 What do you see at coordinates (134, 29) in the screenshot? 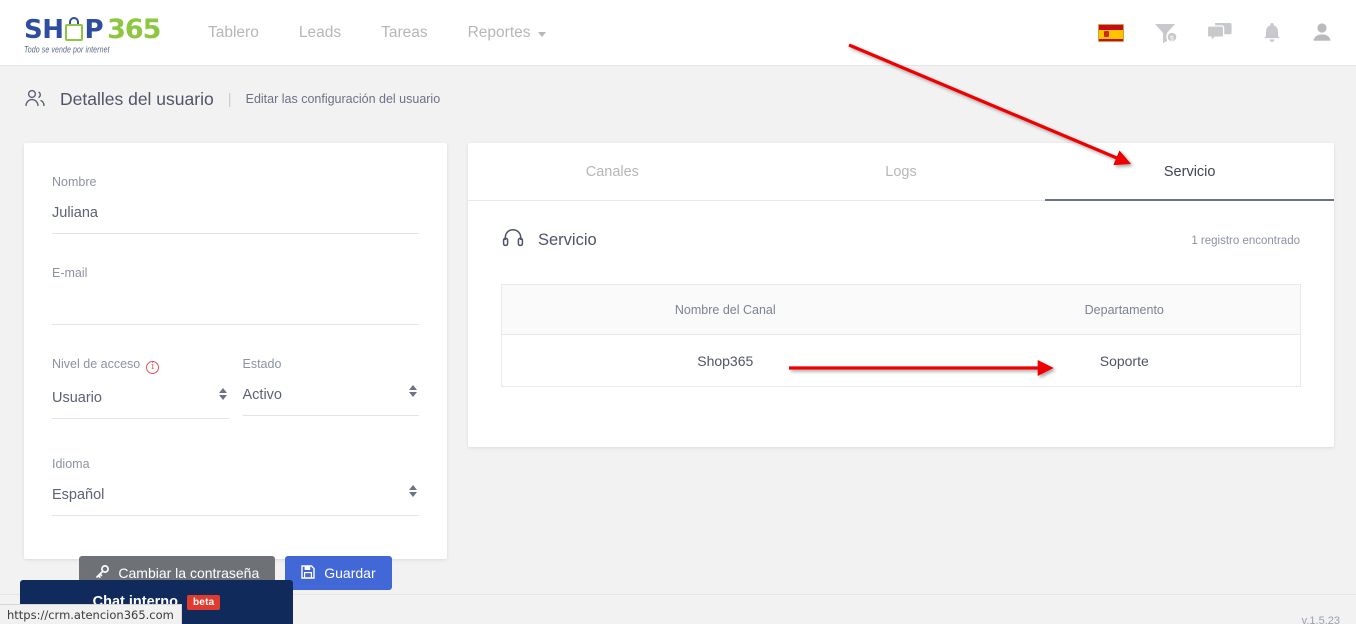
I see `logo-text-365: 365` at bounding box center [134, 29].